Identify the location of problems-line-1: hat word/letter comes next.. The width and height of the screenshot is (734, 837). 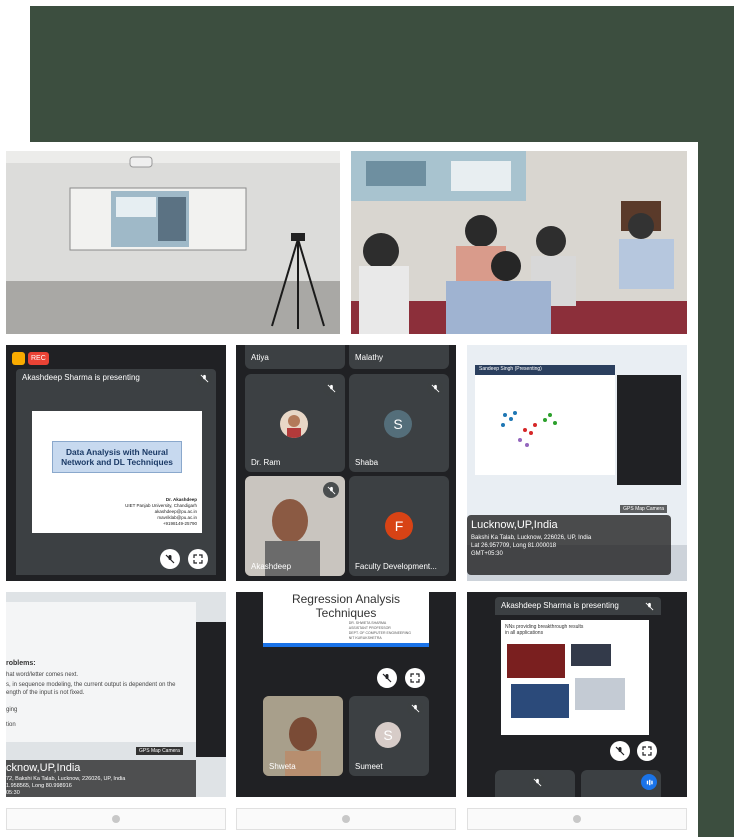
(42, 675).